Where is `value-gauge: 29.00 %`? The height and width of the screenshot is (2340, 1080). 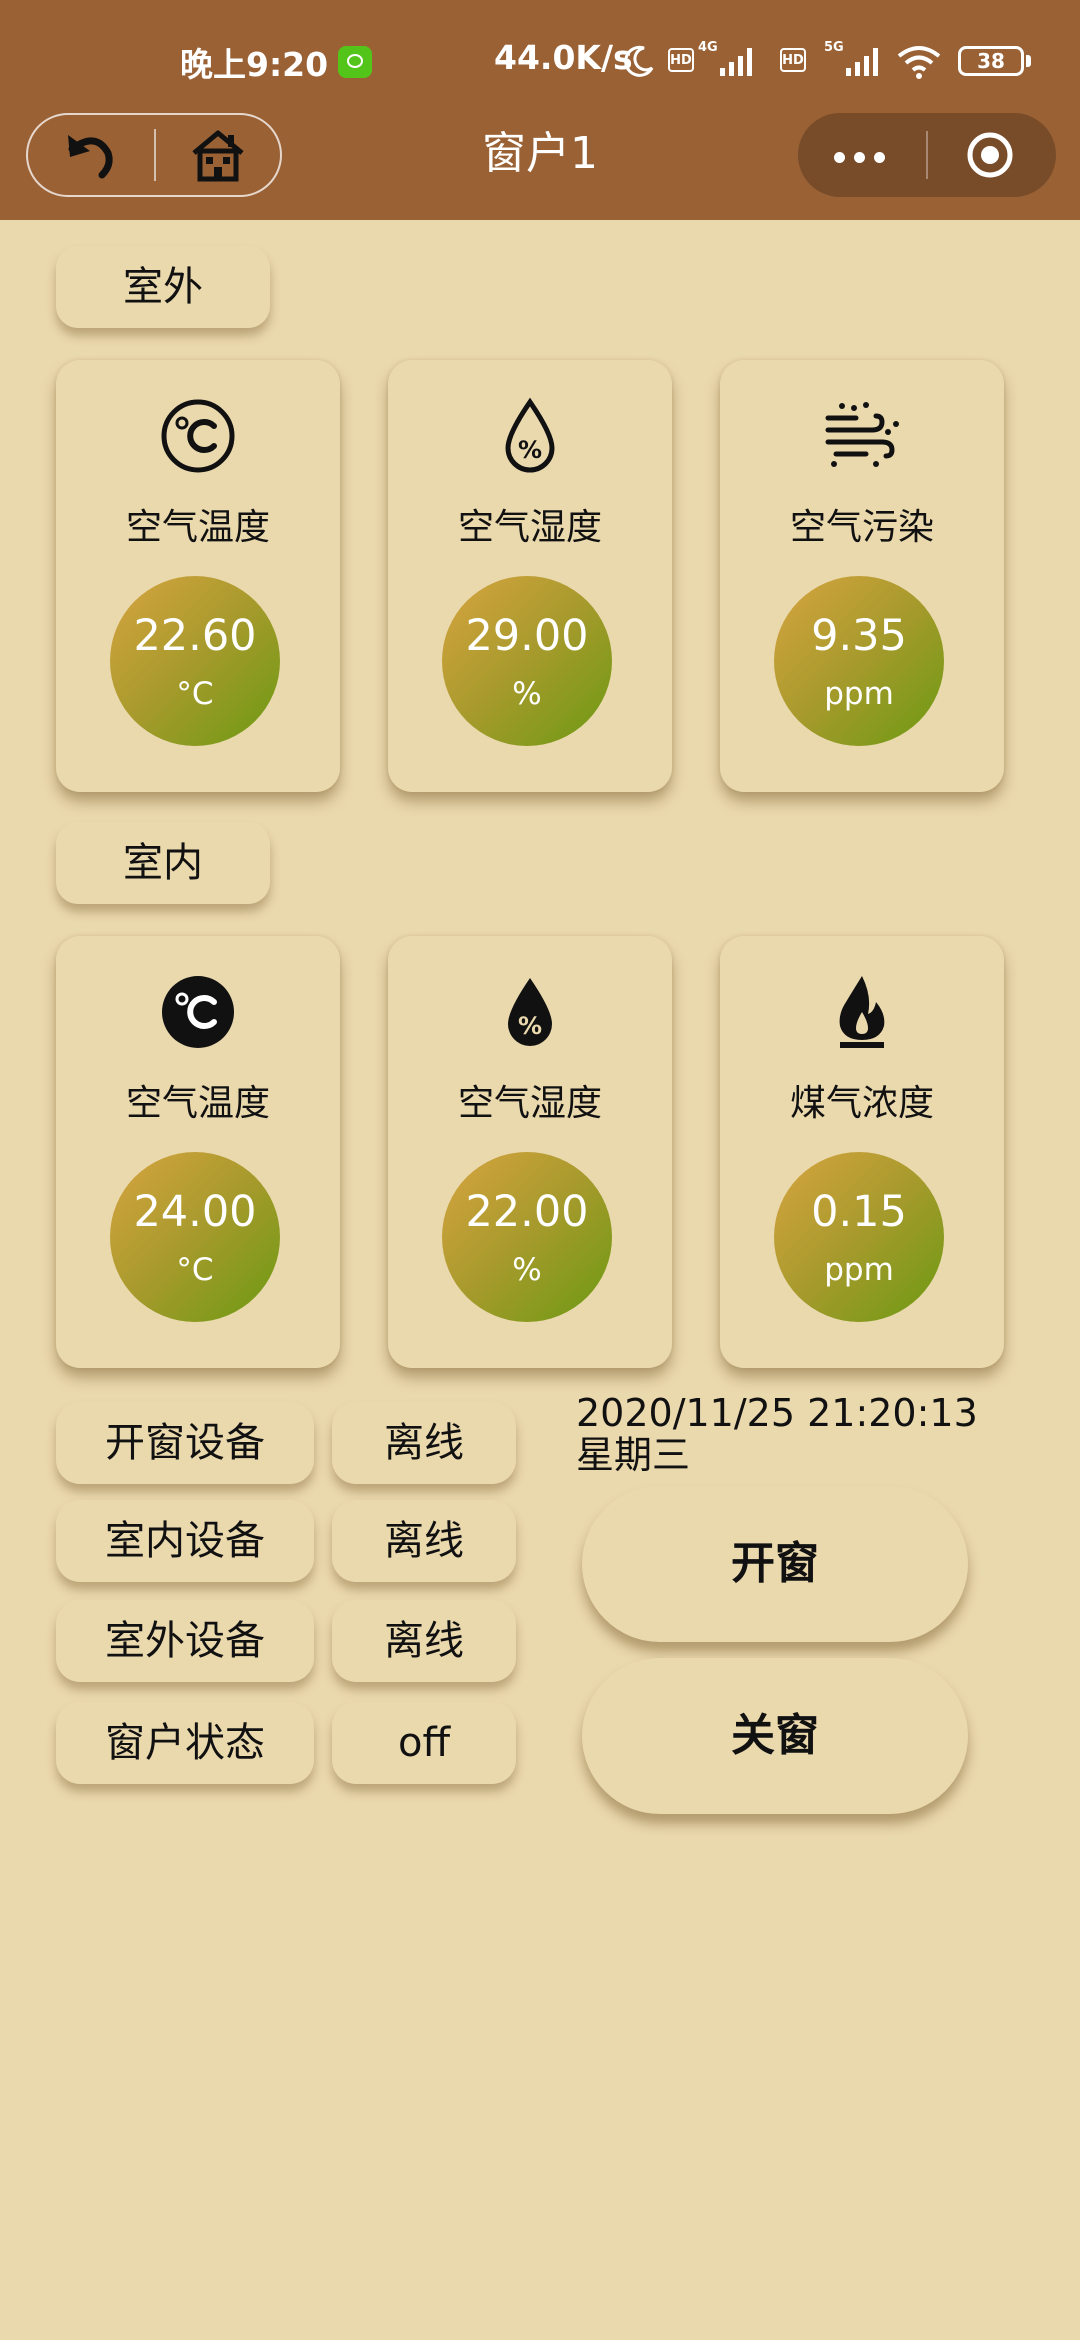 value-gauge: 29.00 % is located at coordinates (527, 661).